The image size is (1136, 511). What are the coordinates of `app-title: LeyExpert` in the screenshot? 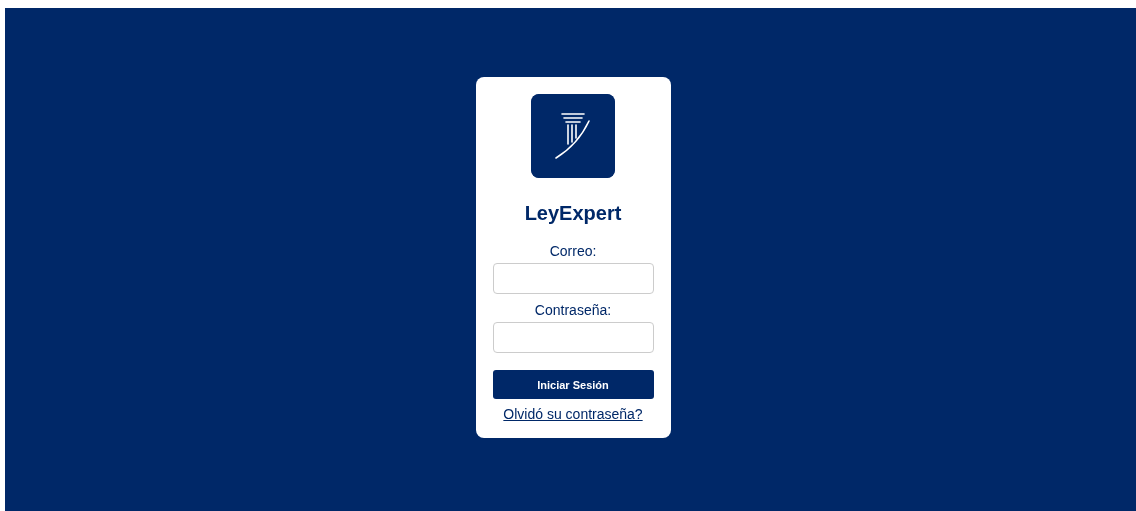 It's located at (573, 213).